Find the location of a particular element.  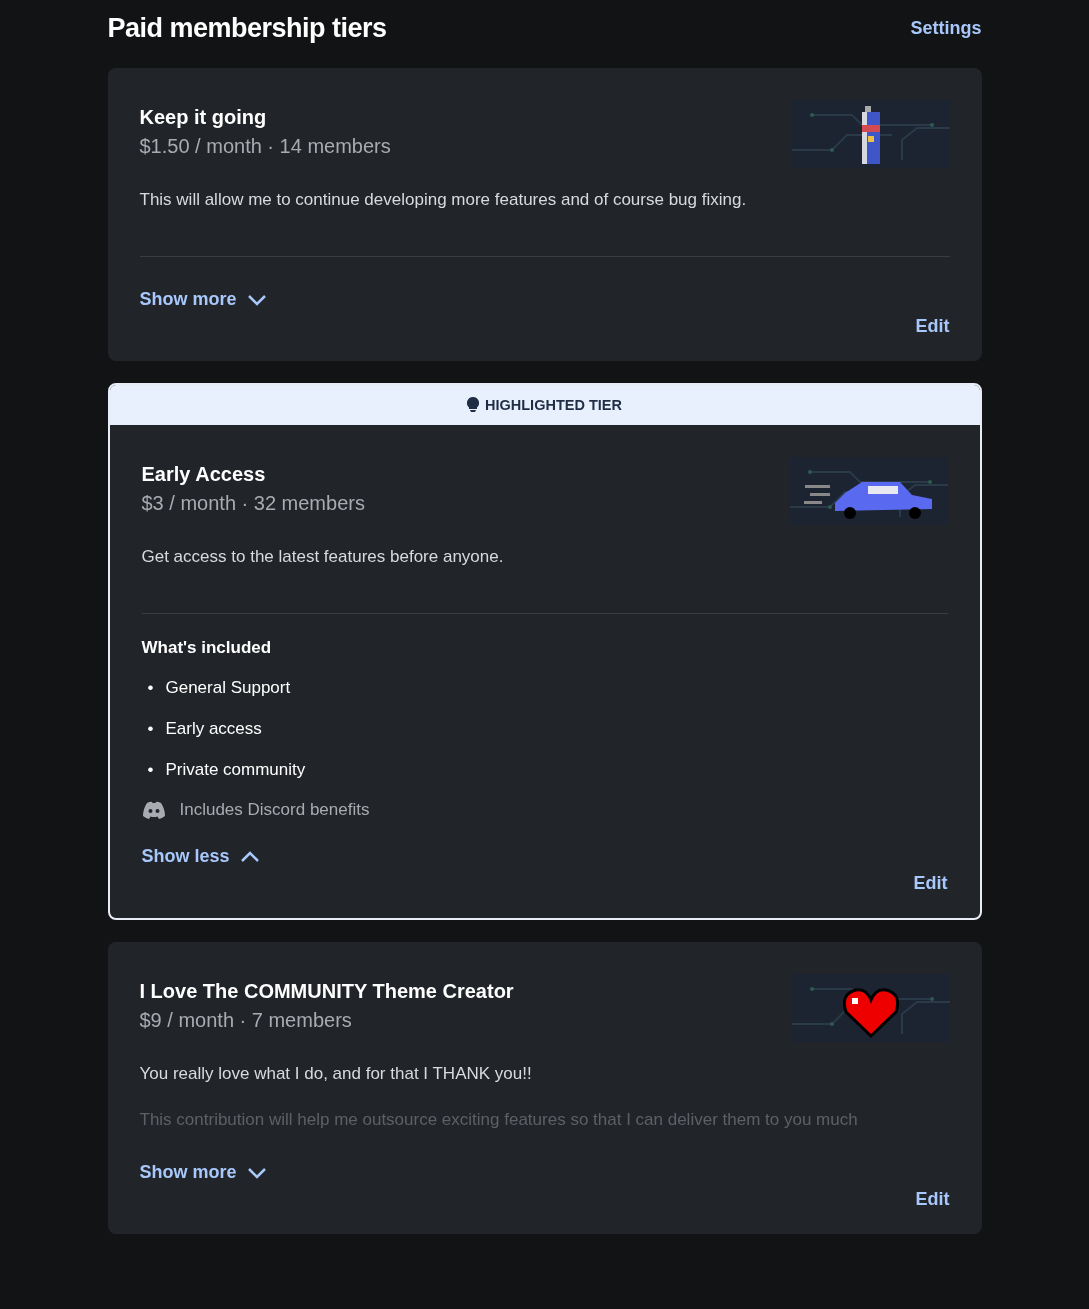

tier-name: Keep it going is located at coordinates (203, 117).